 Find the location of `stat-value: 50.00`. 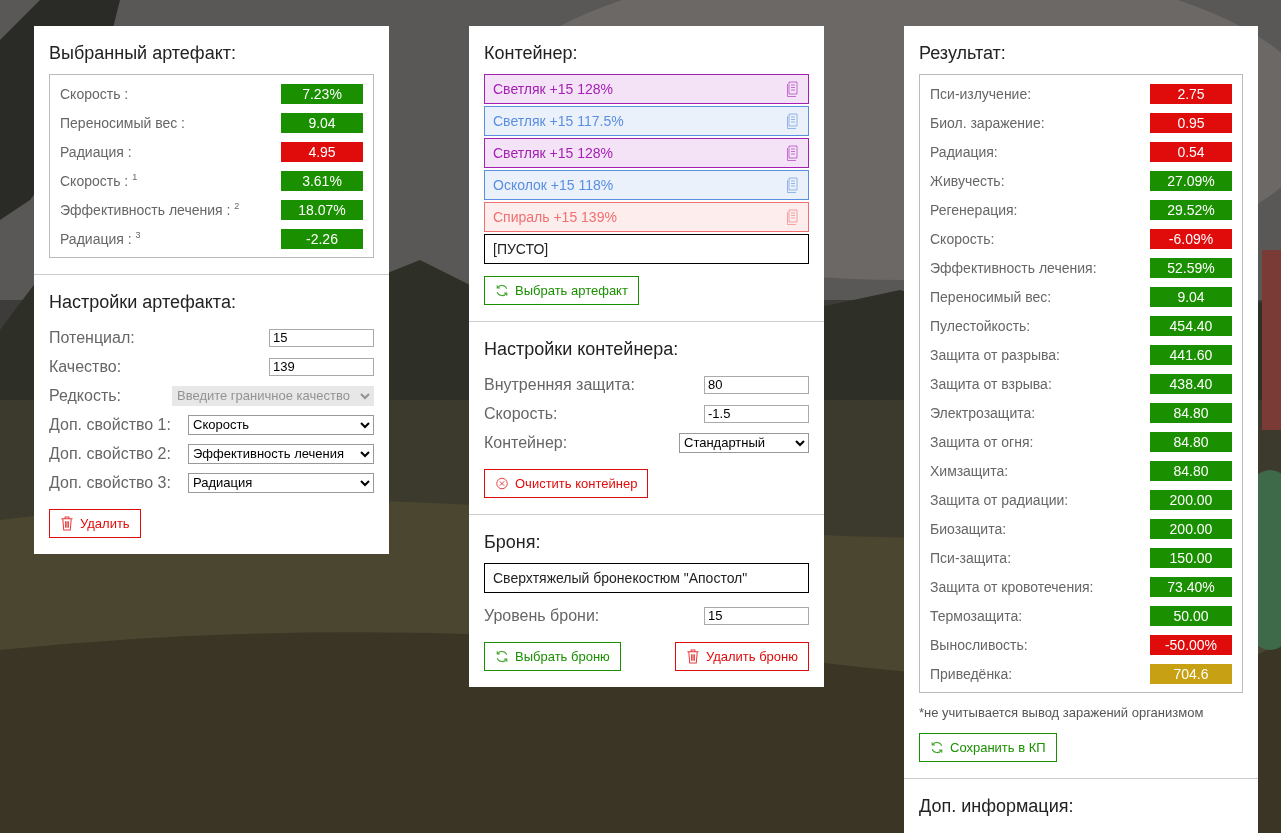

stat-value: 50.00 is located at coordinates (1191, 615).